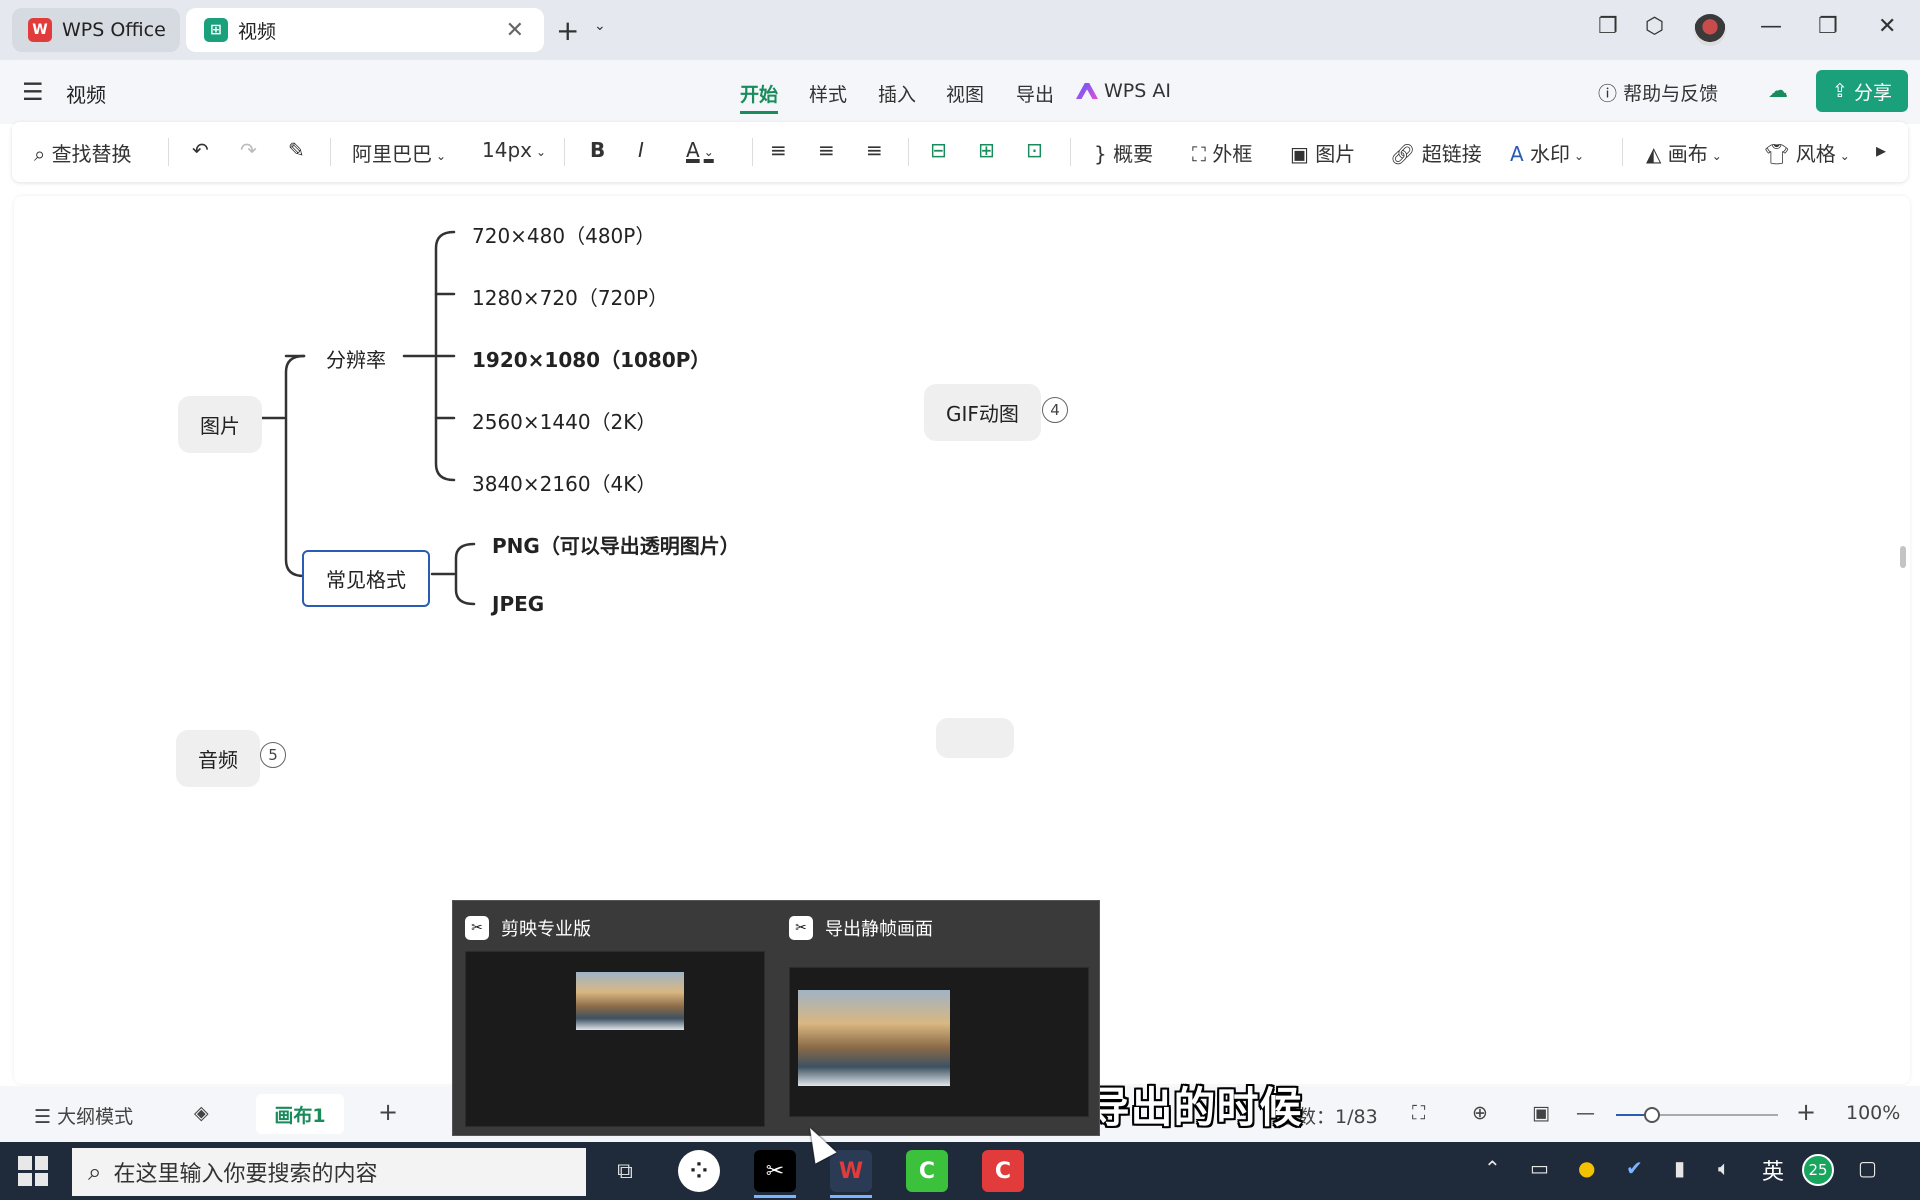 The height and width of the screenshot is (1200, 1920). What do you see at coordinates (296, 150) in the screenshot?
I see `format-painter-icon: ✎` at bounding box center [296, 150].